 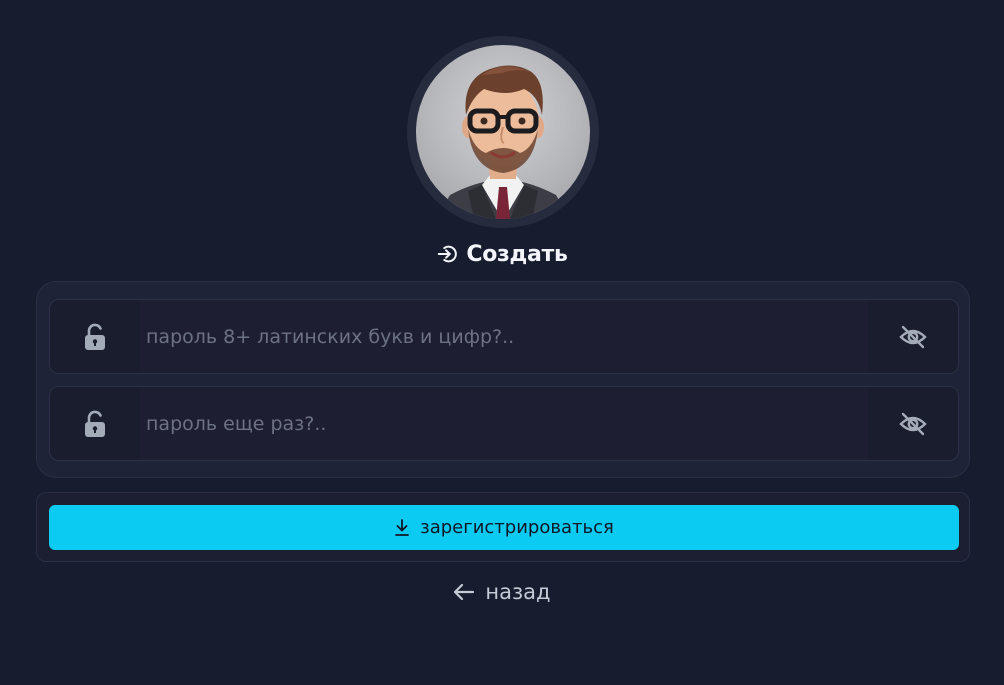 What do you see at coordinates (517, 527) in the screenshot?
I see `register-button-label: зарегистрироваться` at bounding box center [517, 527].